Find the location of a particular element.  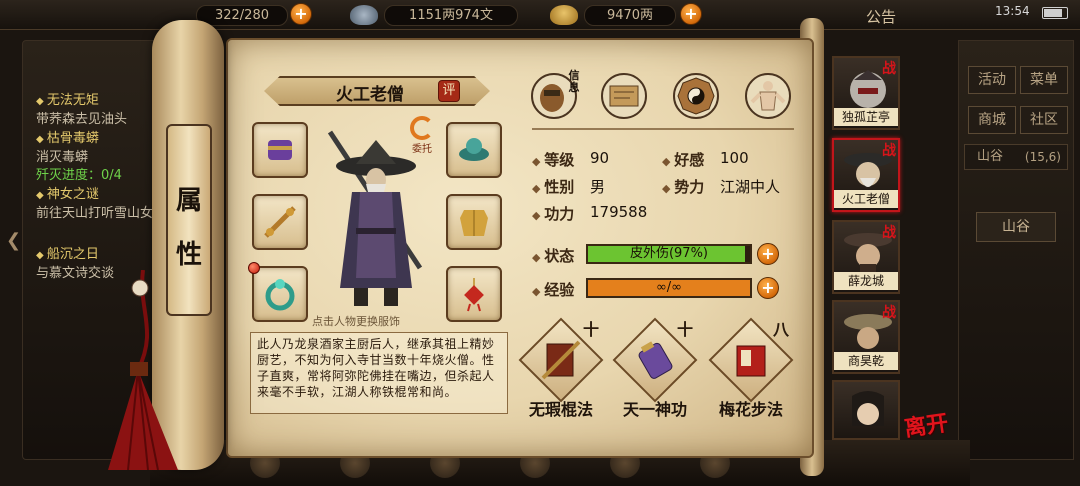

hat-icon is located at coordinates (474, 149).